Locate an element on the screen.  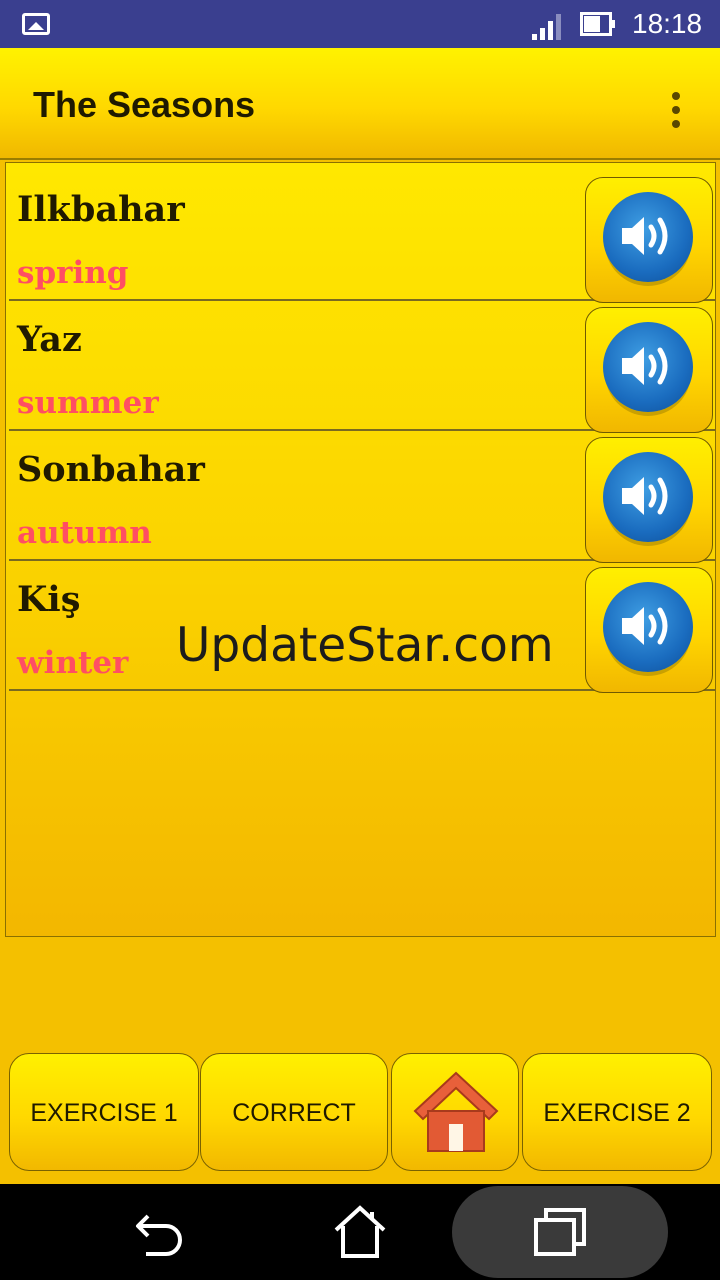
word-text: Sonbahar is located at coordinates (111, 469).